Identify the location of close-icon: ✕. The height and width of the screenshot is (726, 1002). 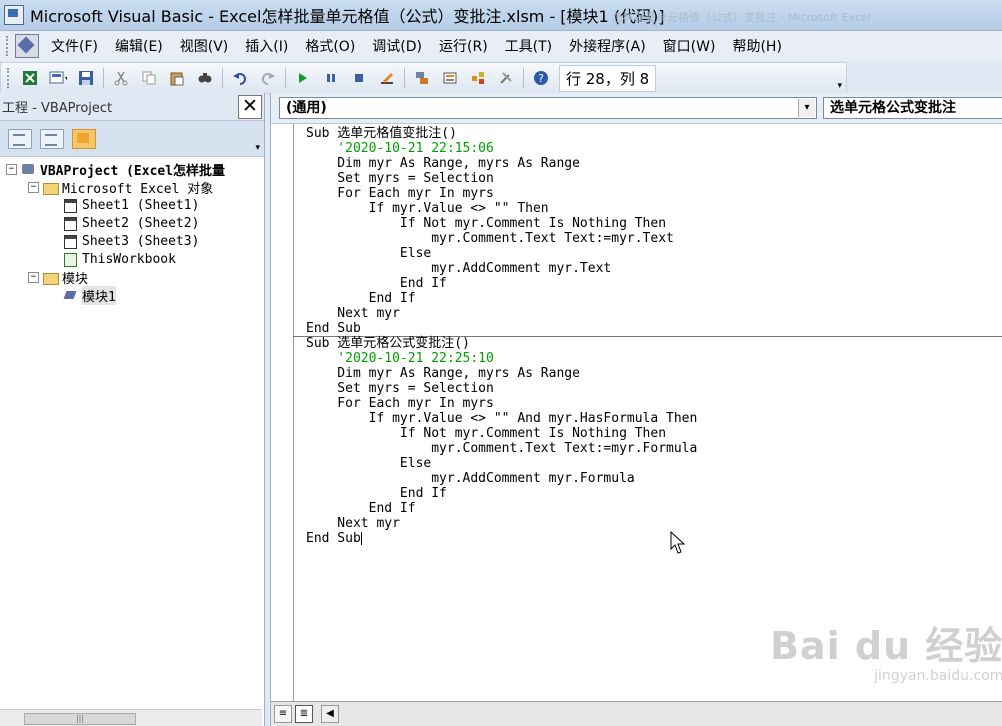
(250, 107).